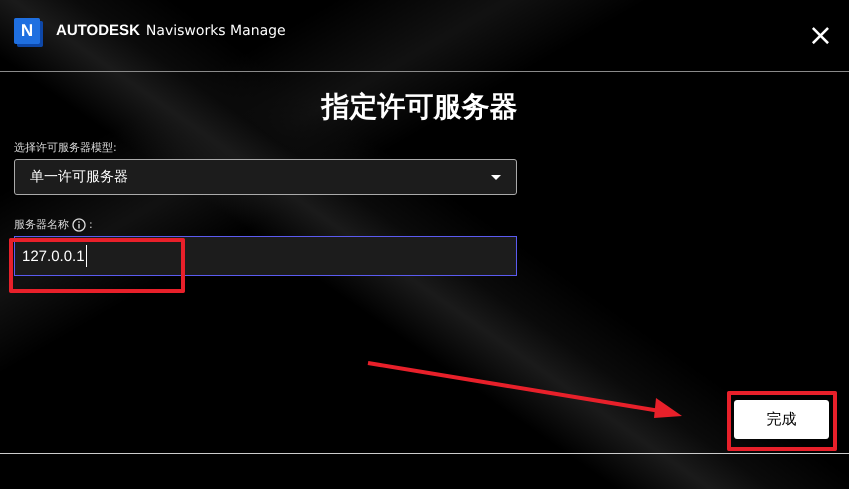 The height and width of the screenshot is (489, 849). Describe the element at coordinates (265, 177) in the screenshot. I see `server-model-dropdown: 单一许可服务器` at that location.